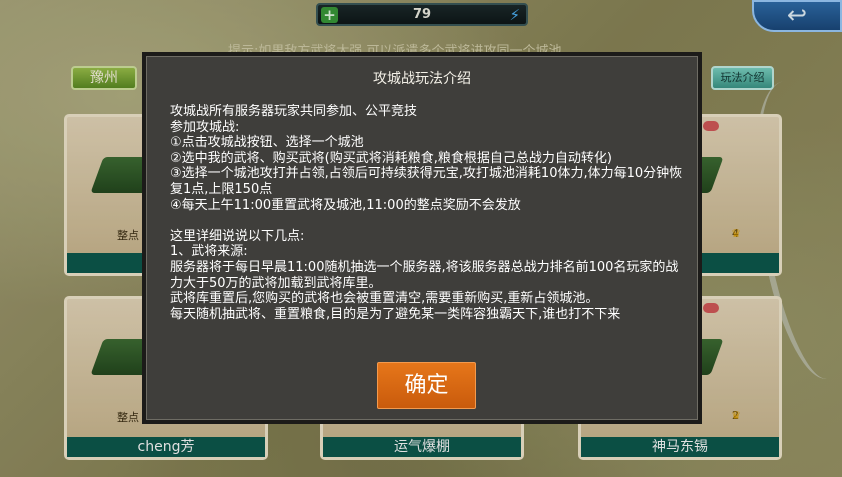 The height and width of the screenshot is (477, 842). I want to click on rules-line: 1、武将来源:, so click(209, 252).